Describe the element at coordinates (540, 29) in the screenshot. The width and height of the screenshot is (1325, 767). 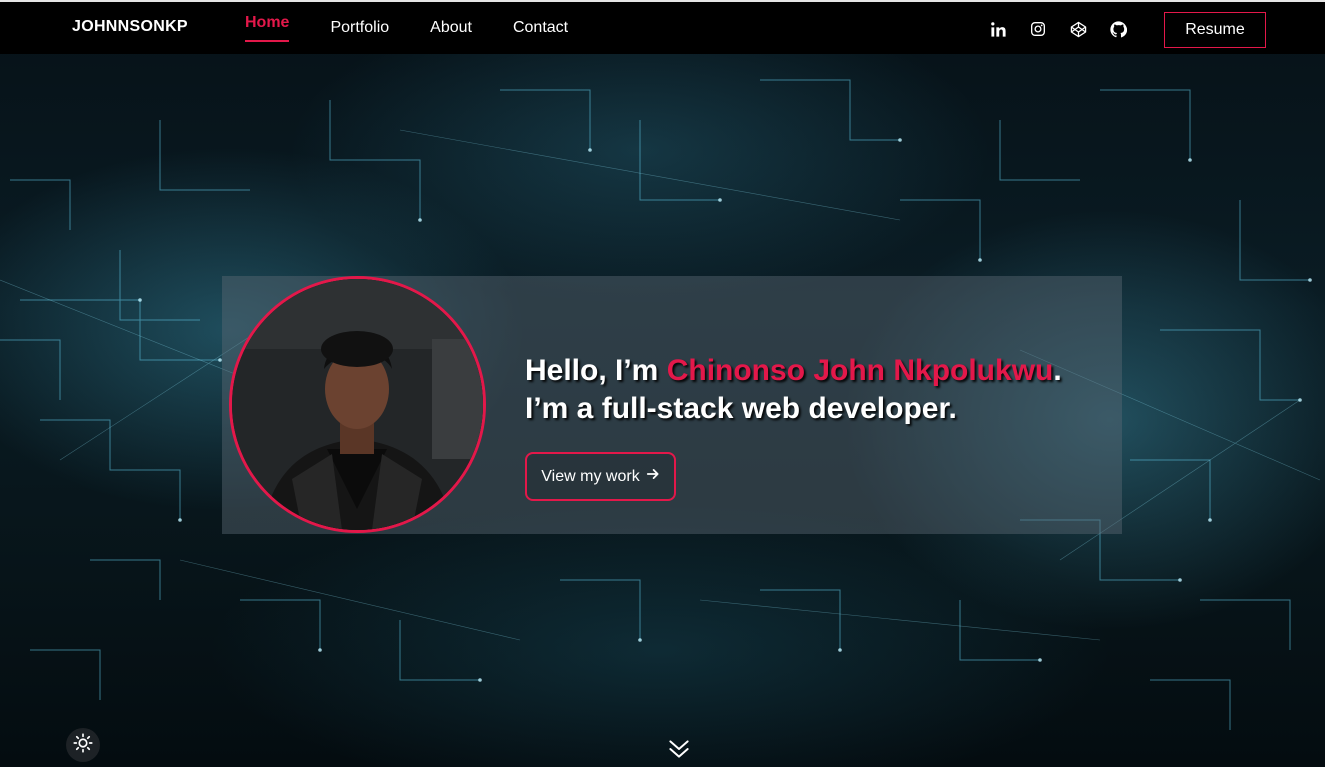
I see `nav-contact: Contact` at that location.